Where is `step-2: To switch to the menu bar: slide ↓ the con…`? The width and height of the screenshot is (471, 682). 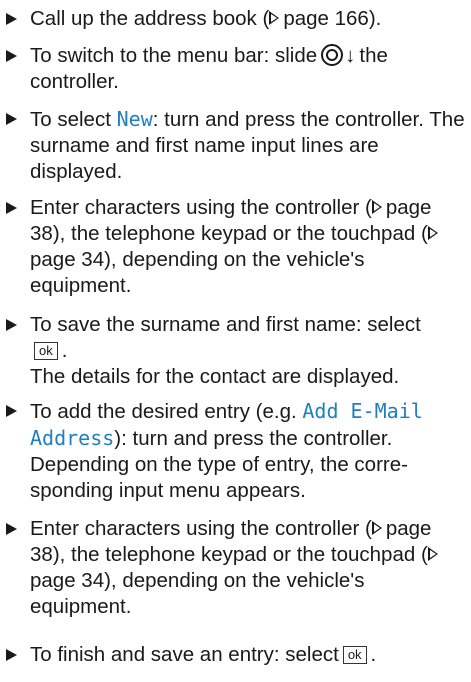 step-2: To switch to the menu bar: slide ↓ the con… is located at coordinates (236, 69).